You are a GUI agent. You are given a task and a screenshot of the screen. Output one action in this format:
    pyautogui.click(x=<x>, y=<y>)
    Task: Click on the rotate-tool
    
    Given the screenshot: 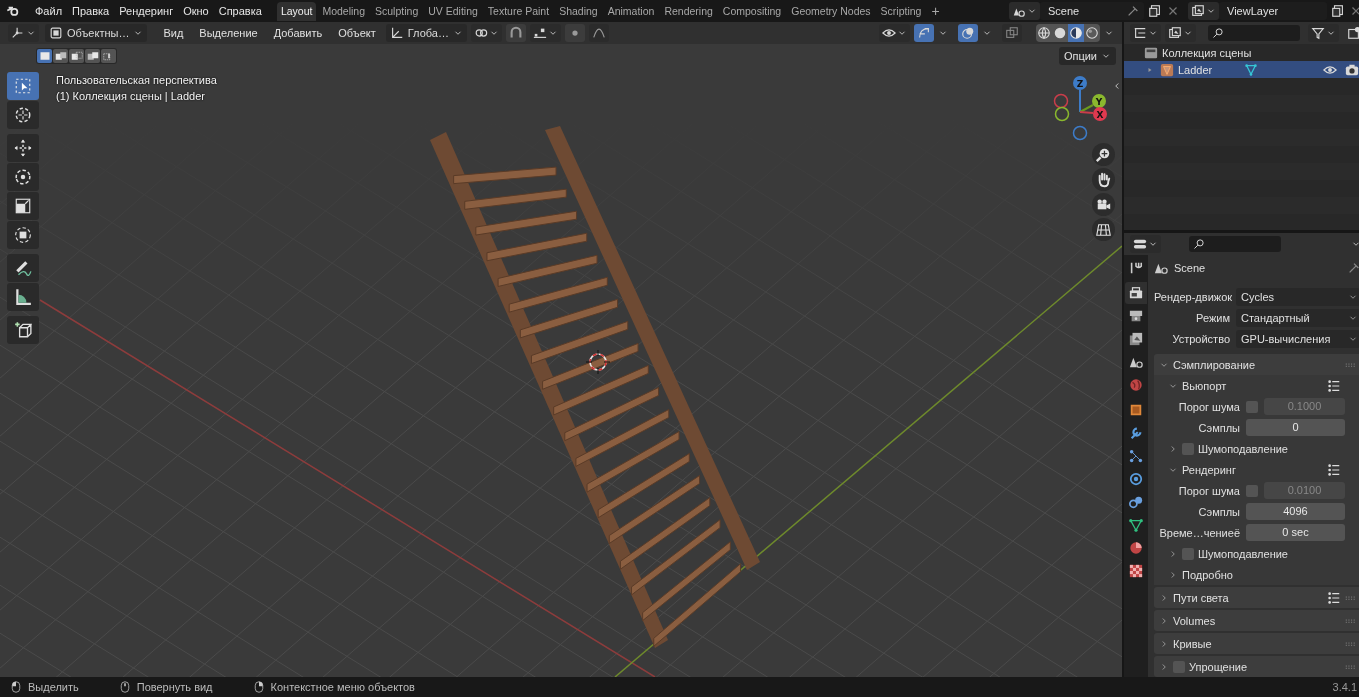 What is the action you would take?
    pyautogui.click(x=23, y=177)
    